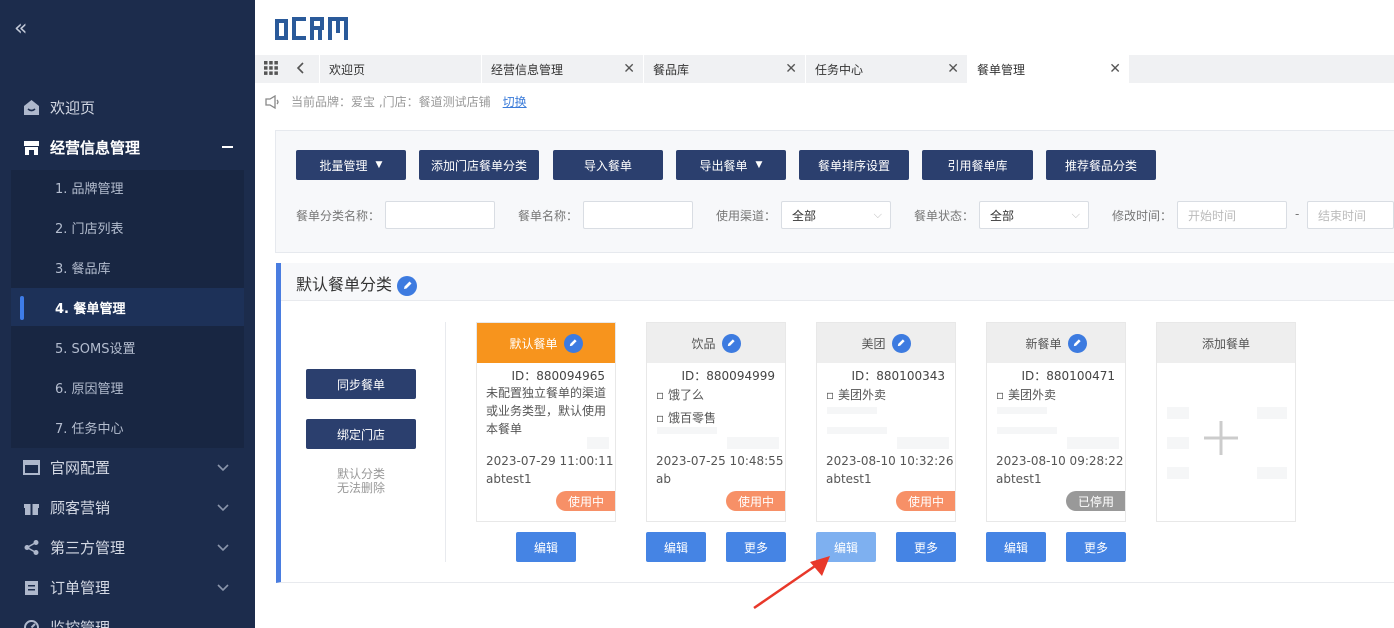 This screenshot has height=628, width=1394. What do you see at coordinates (351, 165) in the screenshot?
I see `batch-manage-button: 批量管理 ▼` at bounding box center [351, 165].